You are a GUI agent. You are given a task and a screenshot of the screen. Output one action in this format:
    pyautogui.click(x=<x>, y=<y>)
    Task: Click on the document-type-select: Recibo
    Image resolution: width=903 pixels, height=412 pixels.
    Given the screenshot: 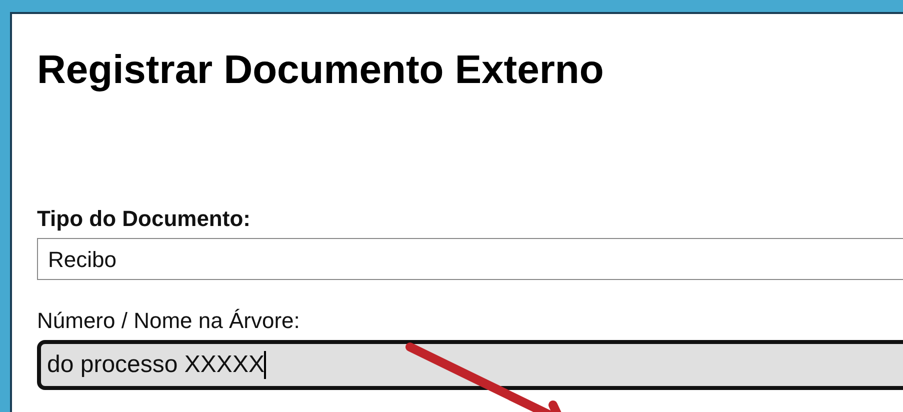 What is the action you would take?
    pyautogui.click(x=470, y=259)
    